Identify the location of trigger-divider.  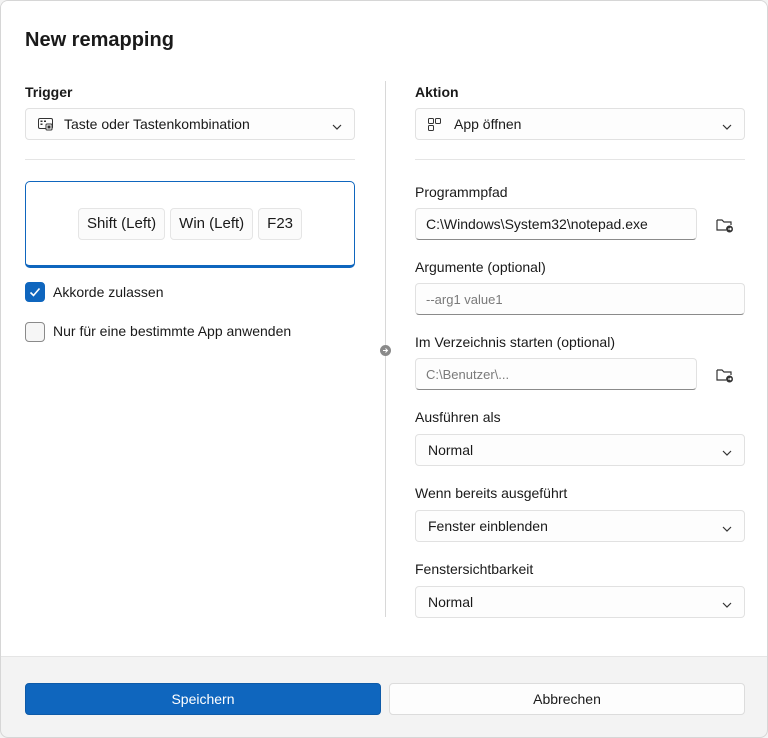
(190, 159).